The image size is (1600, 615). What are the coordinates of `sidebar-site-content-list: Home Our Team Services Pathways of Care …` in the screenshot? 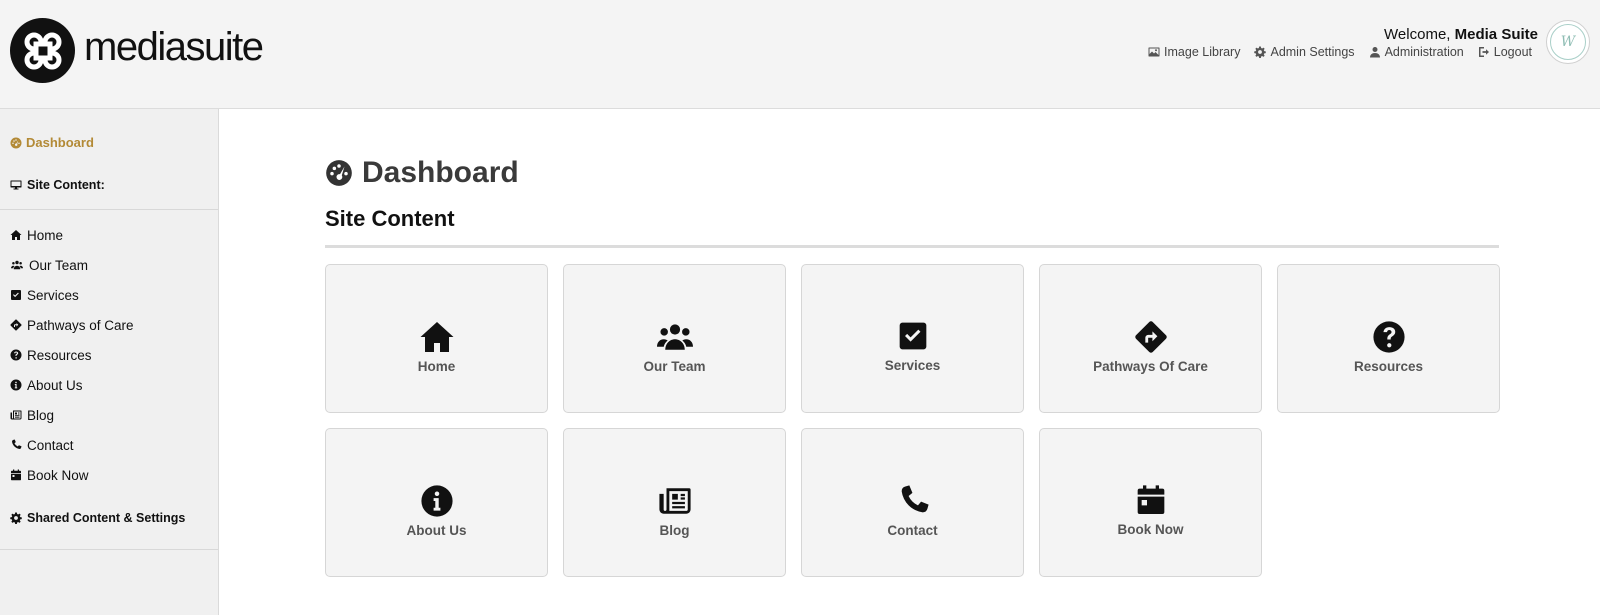 It's located at (72, 355).